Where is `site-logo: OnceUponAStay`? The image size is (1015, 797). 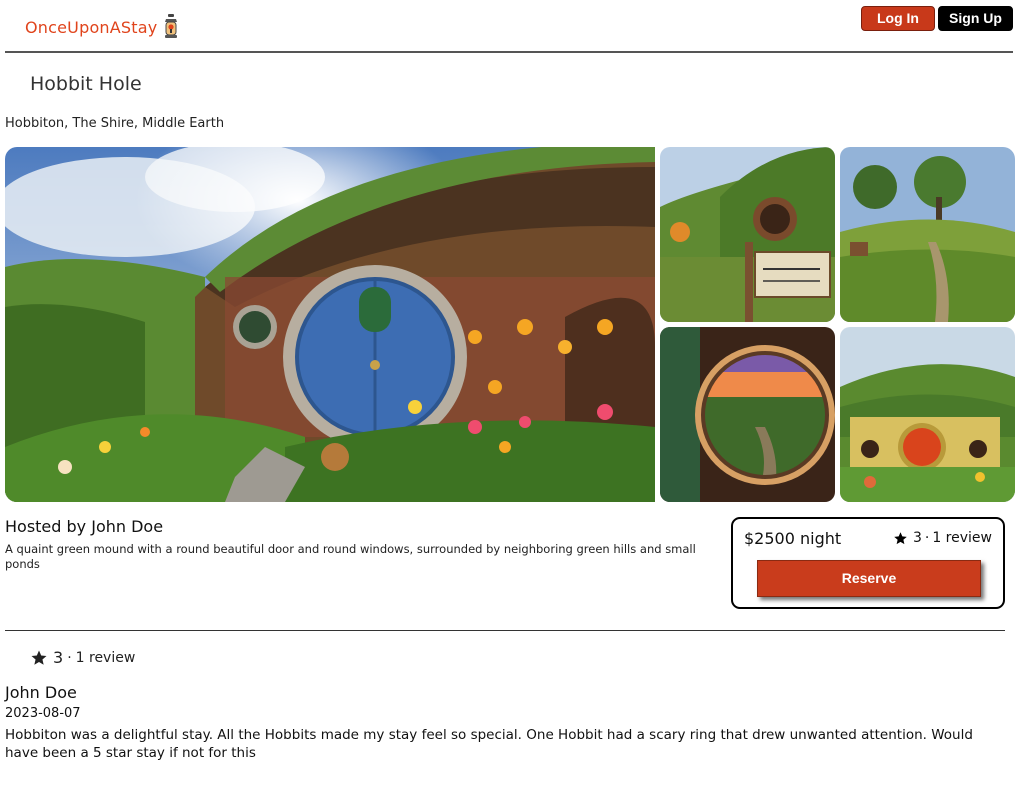 site-logo: OnceUponAStay is located at coordinates (102, 27).